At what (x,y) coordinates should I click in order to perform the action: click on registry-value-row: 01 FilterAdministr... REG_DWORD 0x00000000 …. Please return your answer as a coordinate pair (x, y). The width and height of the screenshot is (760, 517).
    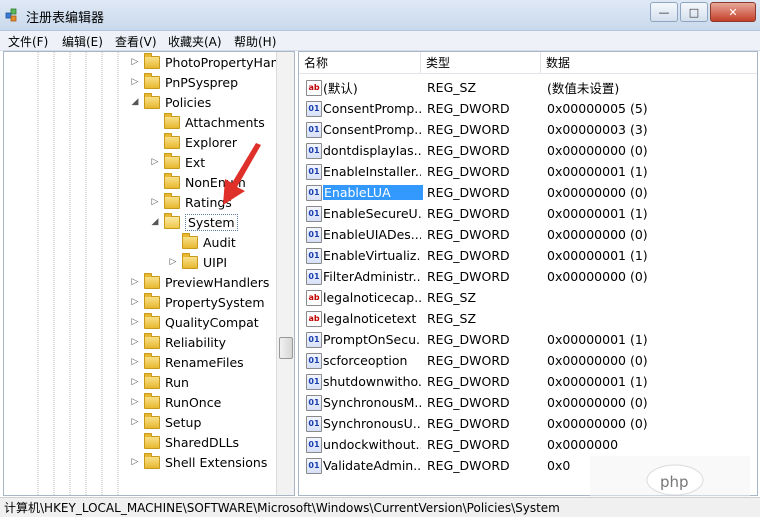
    Looking at the image, I should click on (519, 276).